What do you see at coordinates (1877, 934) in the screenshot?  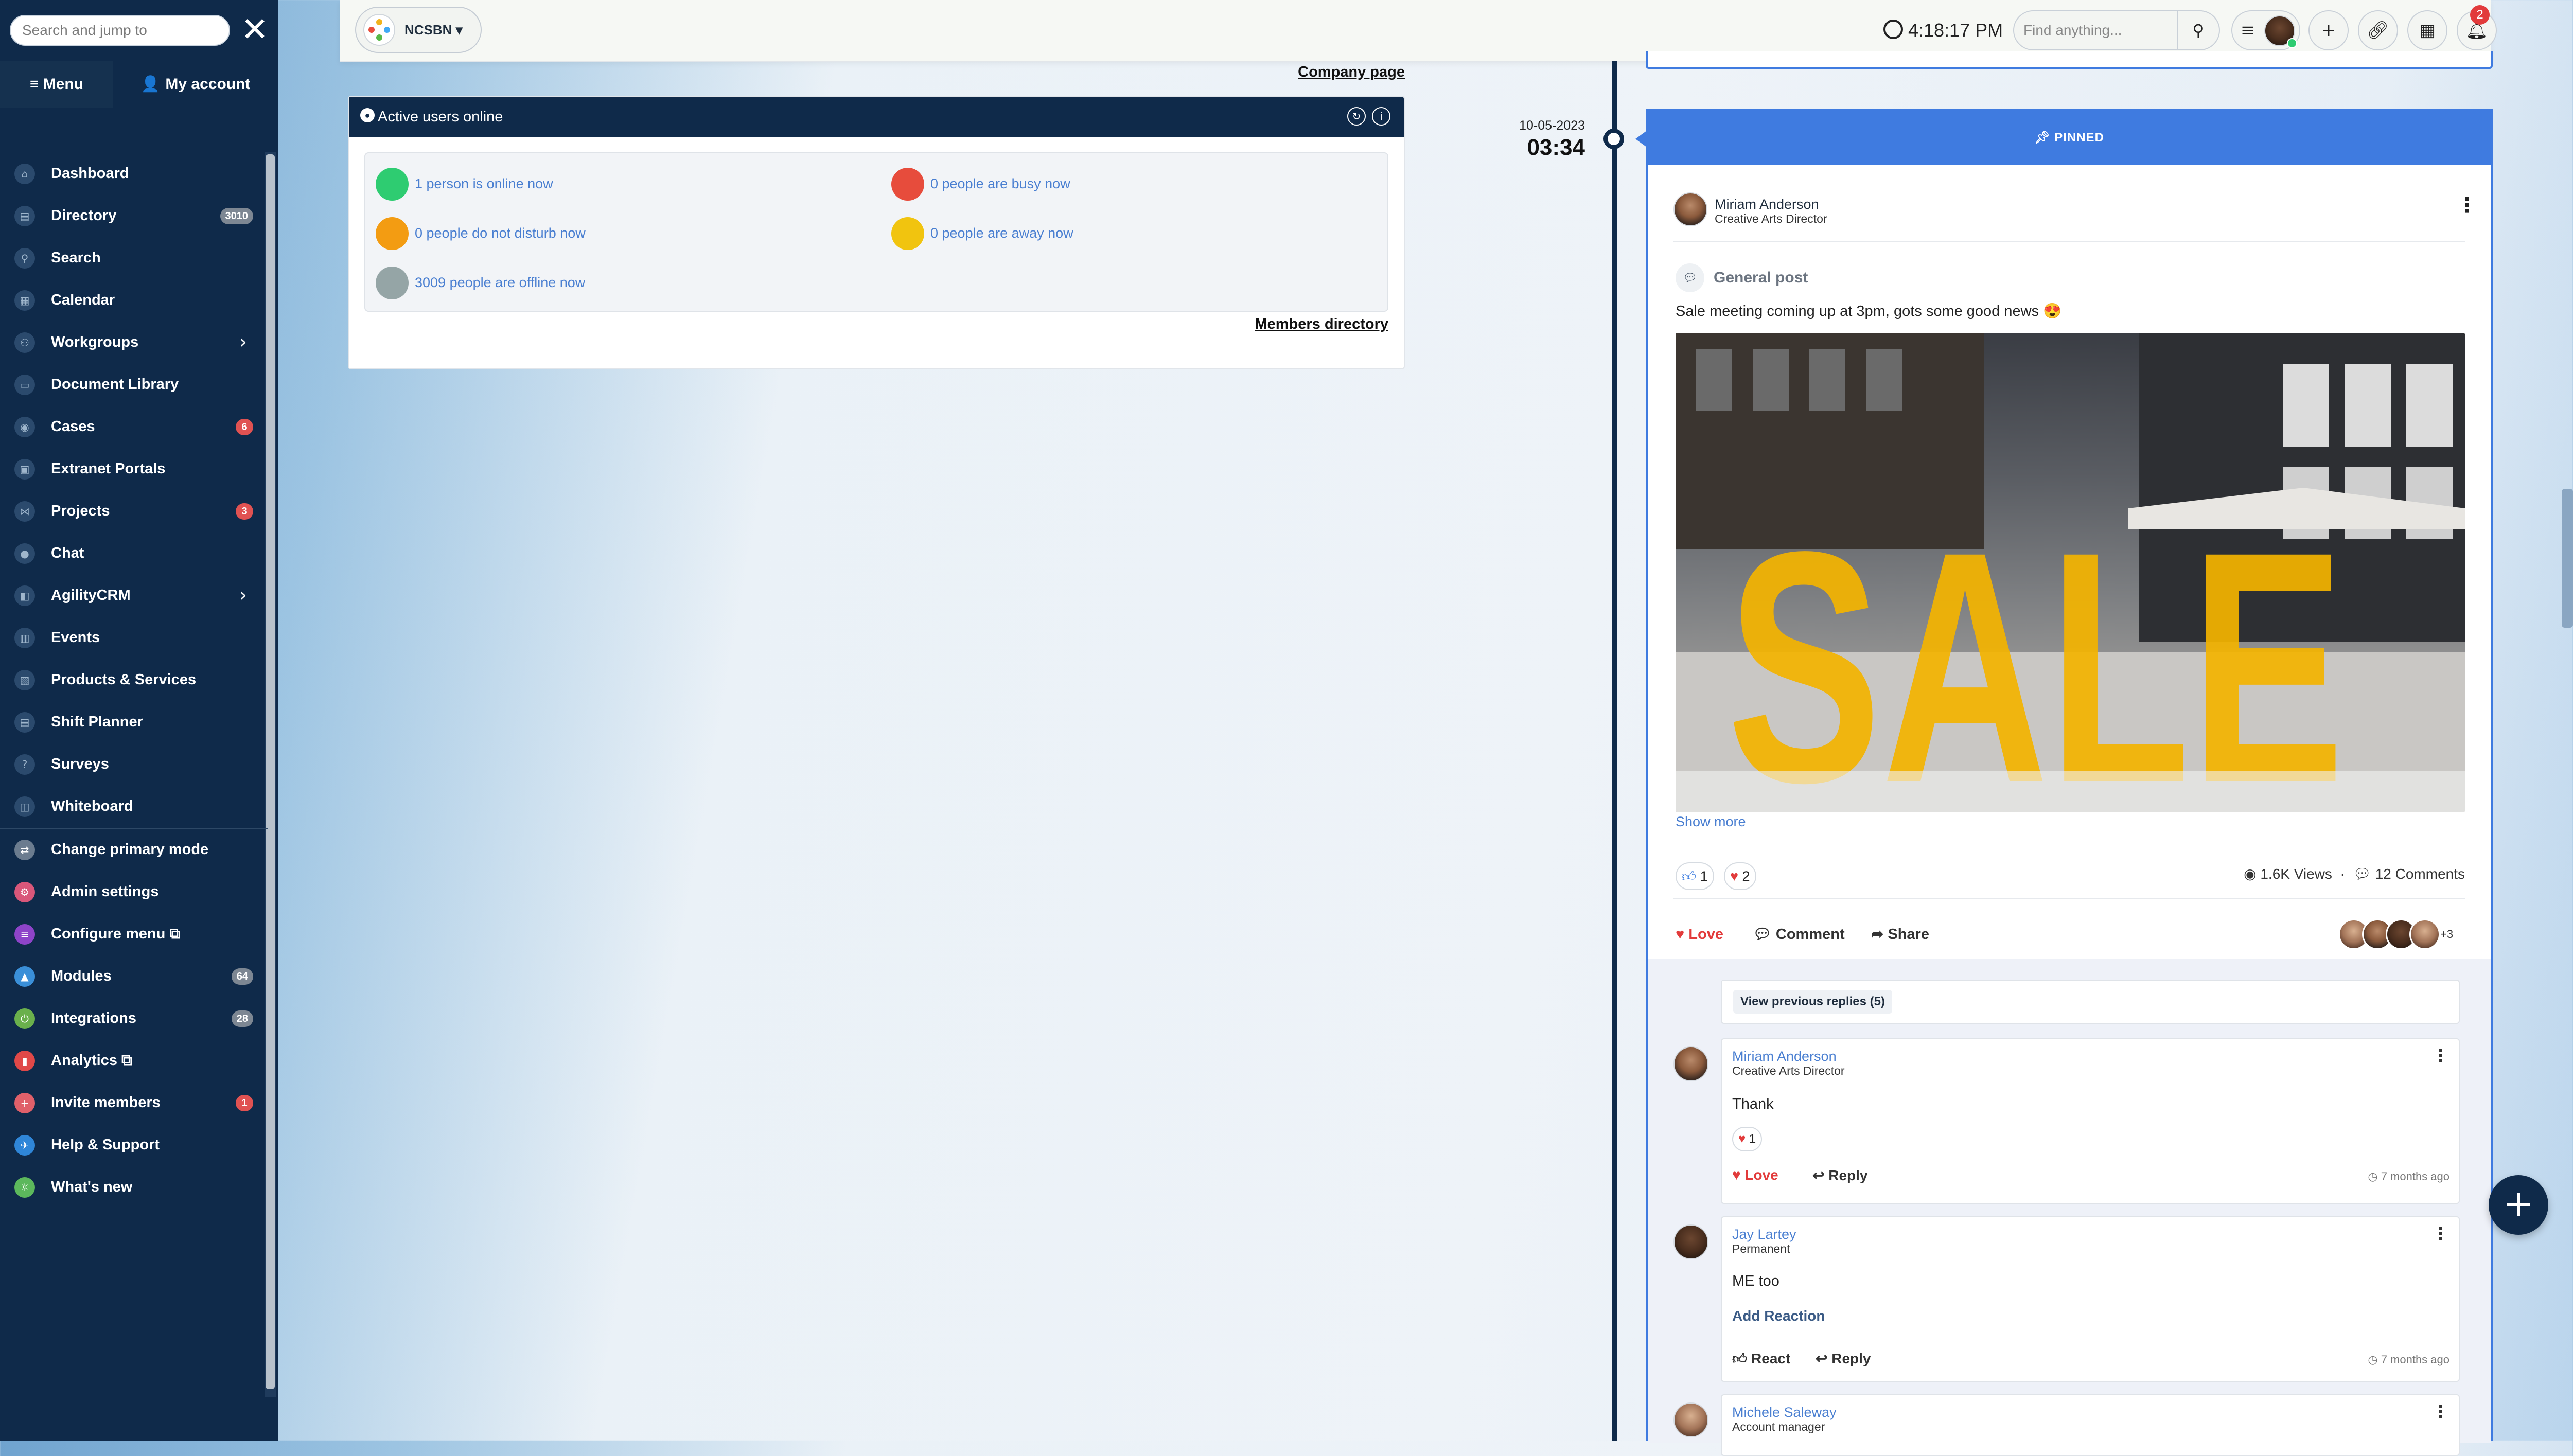 I see `share-icon: ➦` at bounding box center [1877, 934].